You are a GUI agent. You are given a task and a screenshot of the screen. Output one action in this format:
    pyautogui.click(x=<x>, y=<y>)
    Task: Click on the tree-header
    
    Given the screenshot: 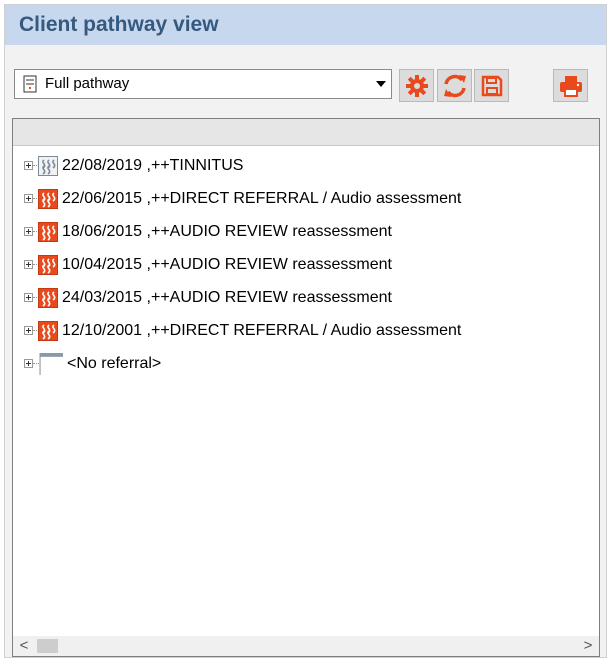 What is the action you would take?
    pyautogui.click(x=306, y=132)
    